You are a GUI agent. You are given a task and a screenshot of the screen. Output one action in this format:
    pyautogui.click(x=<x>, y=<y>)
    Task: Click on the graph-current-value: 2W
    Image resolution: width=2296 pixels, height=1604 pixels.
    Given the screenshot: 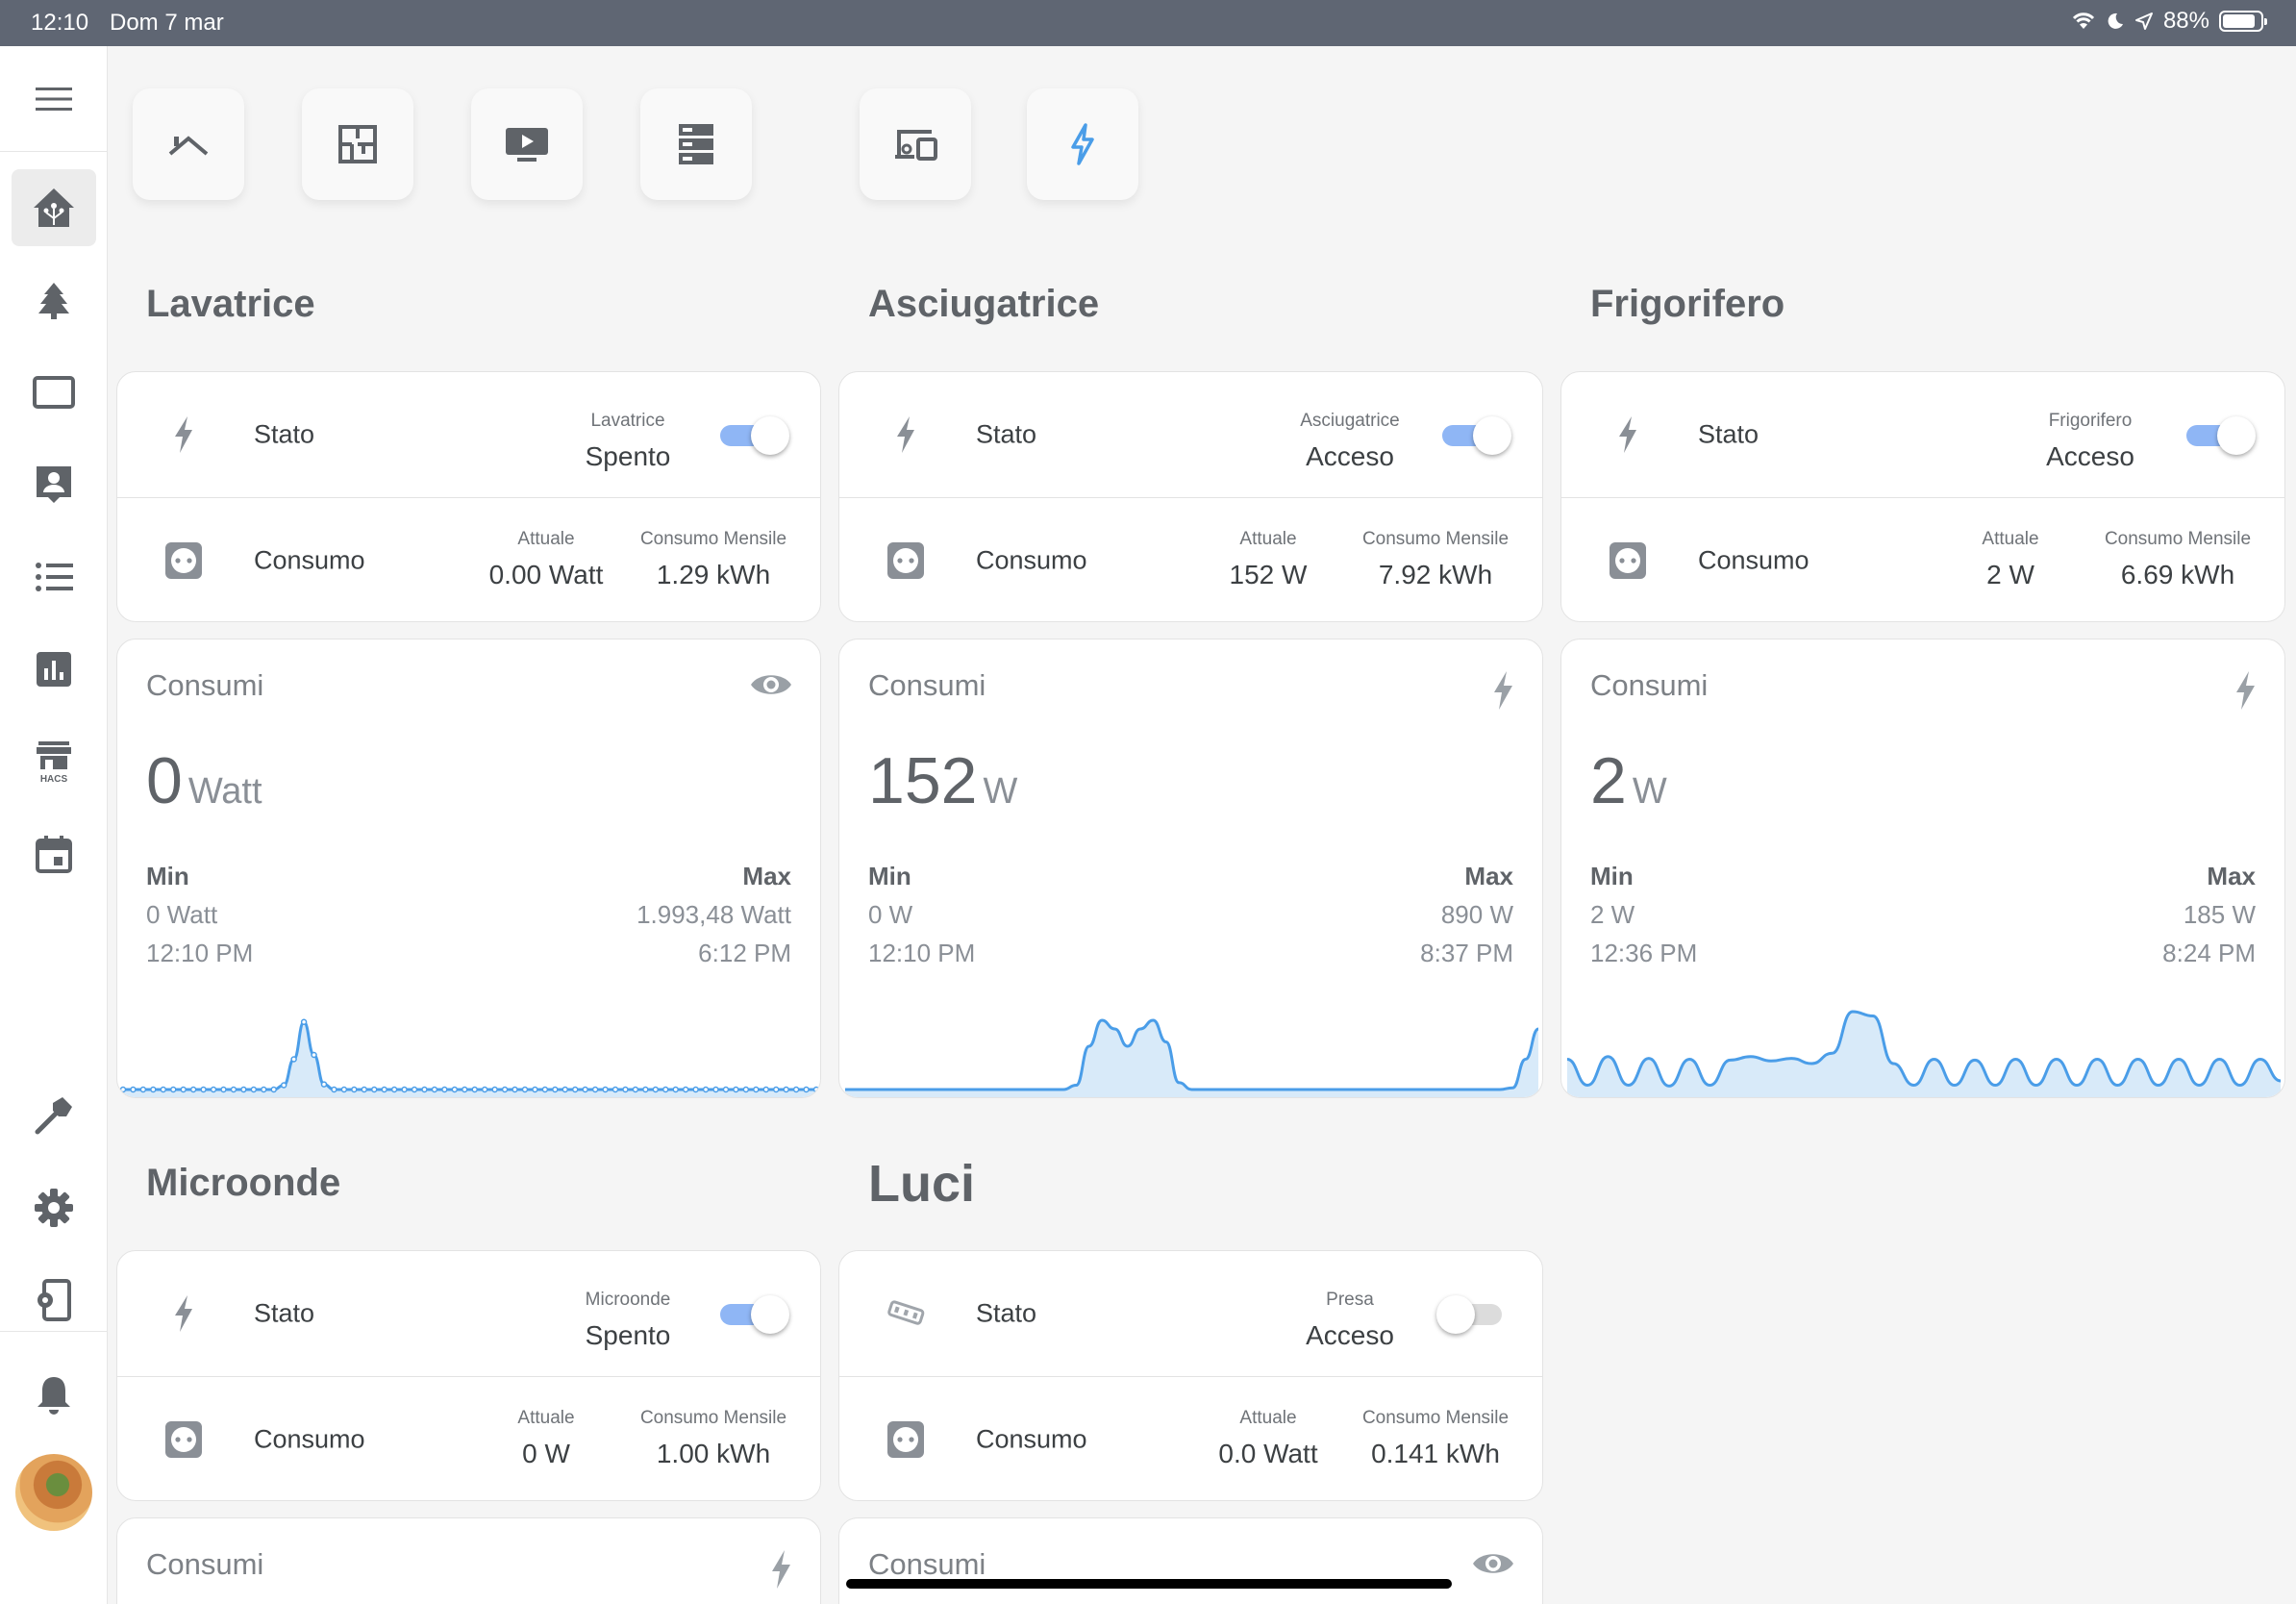 What is the action you would take?
    pyautogui.click(x=1628, y=780)
    